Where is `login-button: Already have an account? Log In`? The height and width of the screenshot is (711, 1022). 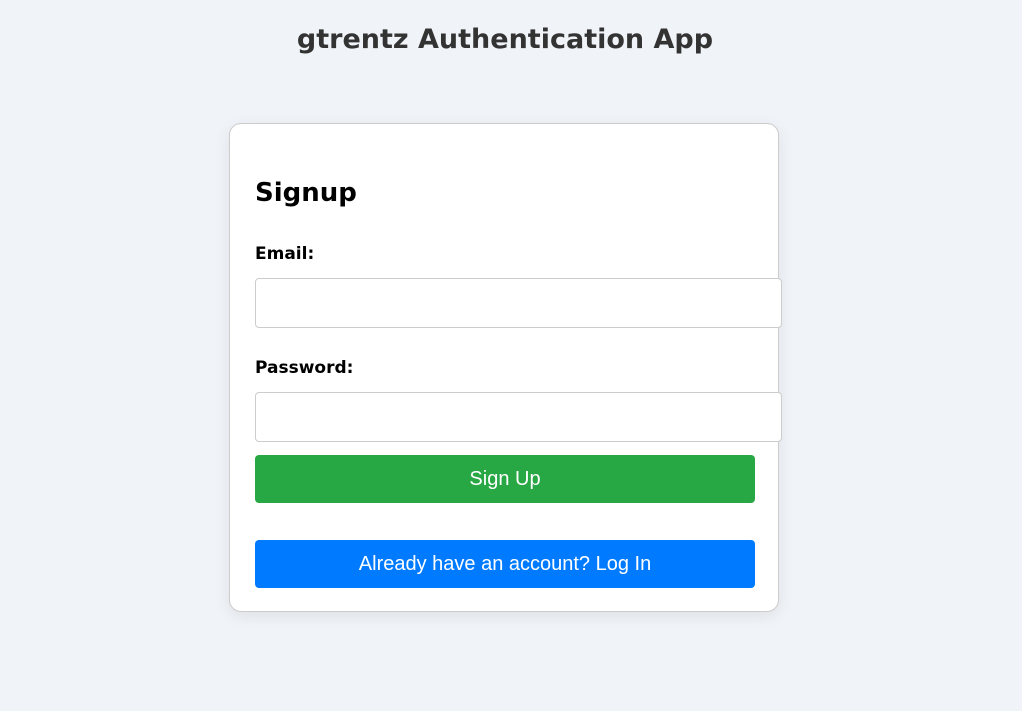 login-button: Already have an account? Log In is located at coordinates (505, 564).